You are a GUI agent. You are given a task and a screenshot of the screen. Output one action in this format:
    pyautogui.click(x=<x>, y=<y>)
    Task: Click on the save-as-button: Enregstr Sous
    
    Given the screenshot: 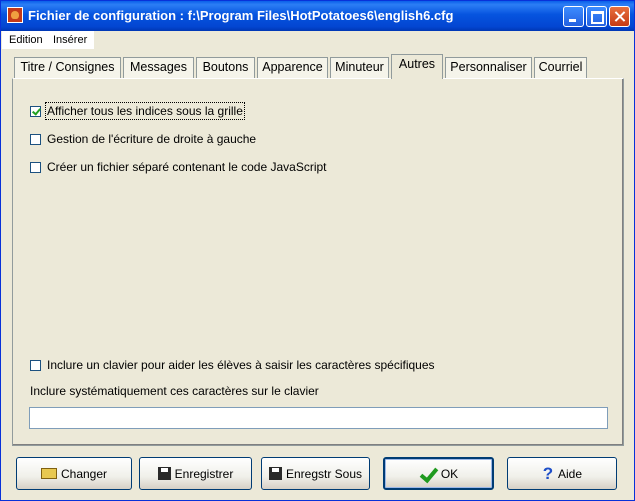 What is the action you would take?
    pyautogui.click(x=315, y=473)
    